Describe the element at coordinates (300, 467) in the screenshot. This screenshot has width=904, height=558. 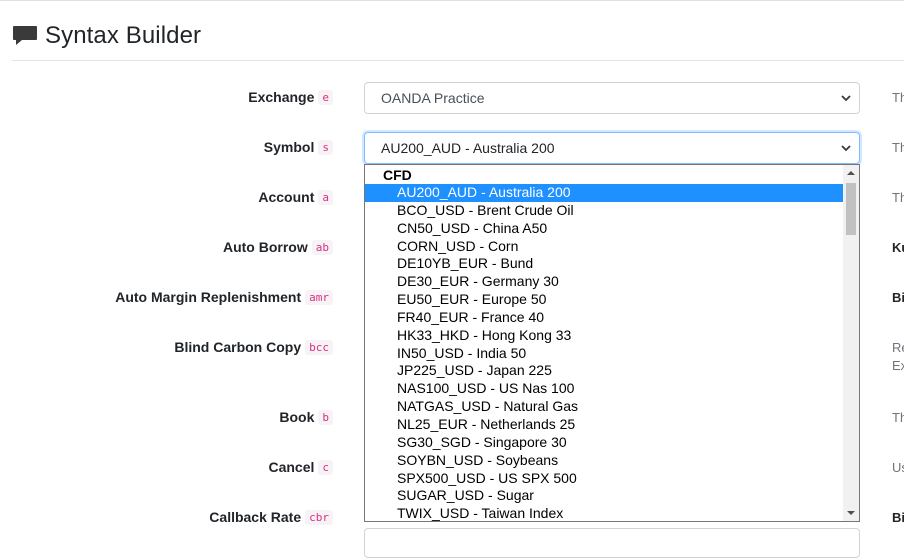
I see `cancel-label: Cancel c` at that location.